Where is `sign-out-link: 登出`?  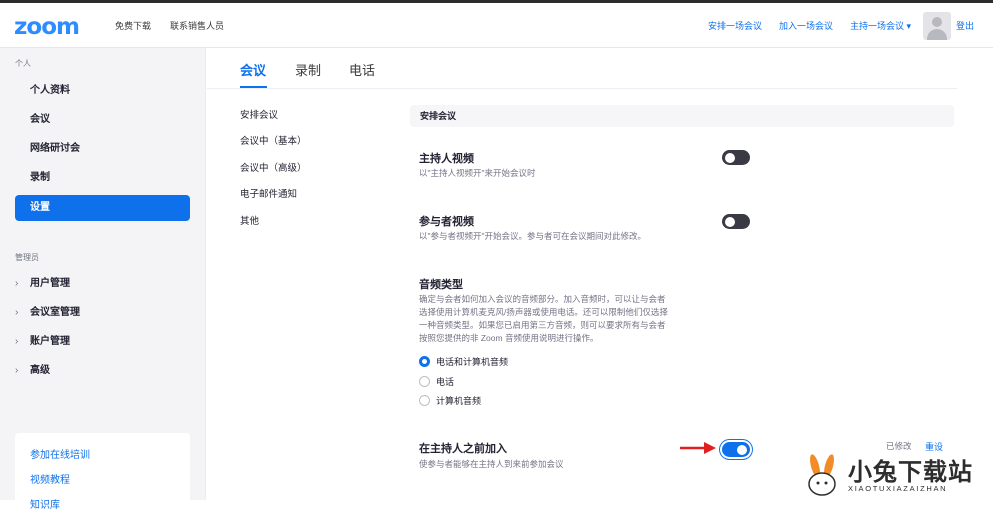
sign-out-link: 登出 is located at coordinates (965, 25).